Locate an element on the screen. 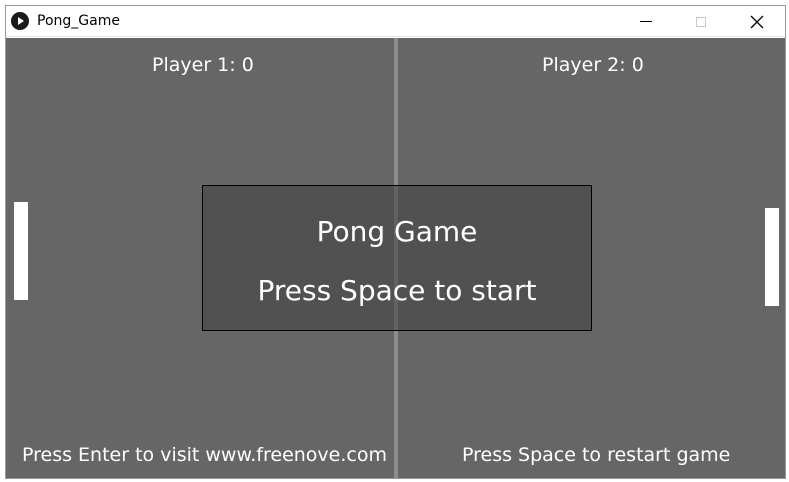  play-icon is located at coordinates (20, 21).